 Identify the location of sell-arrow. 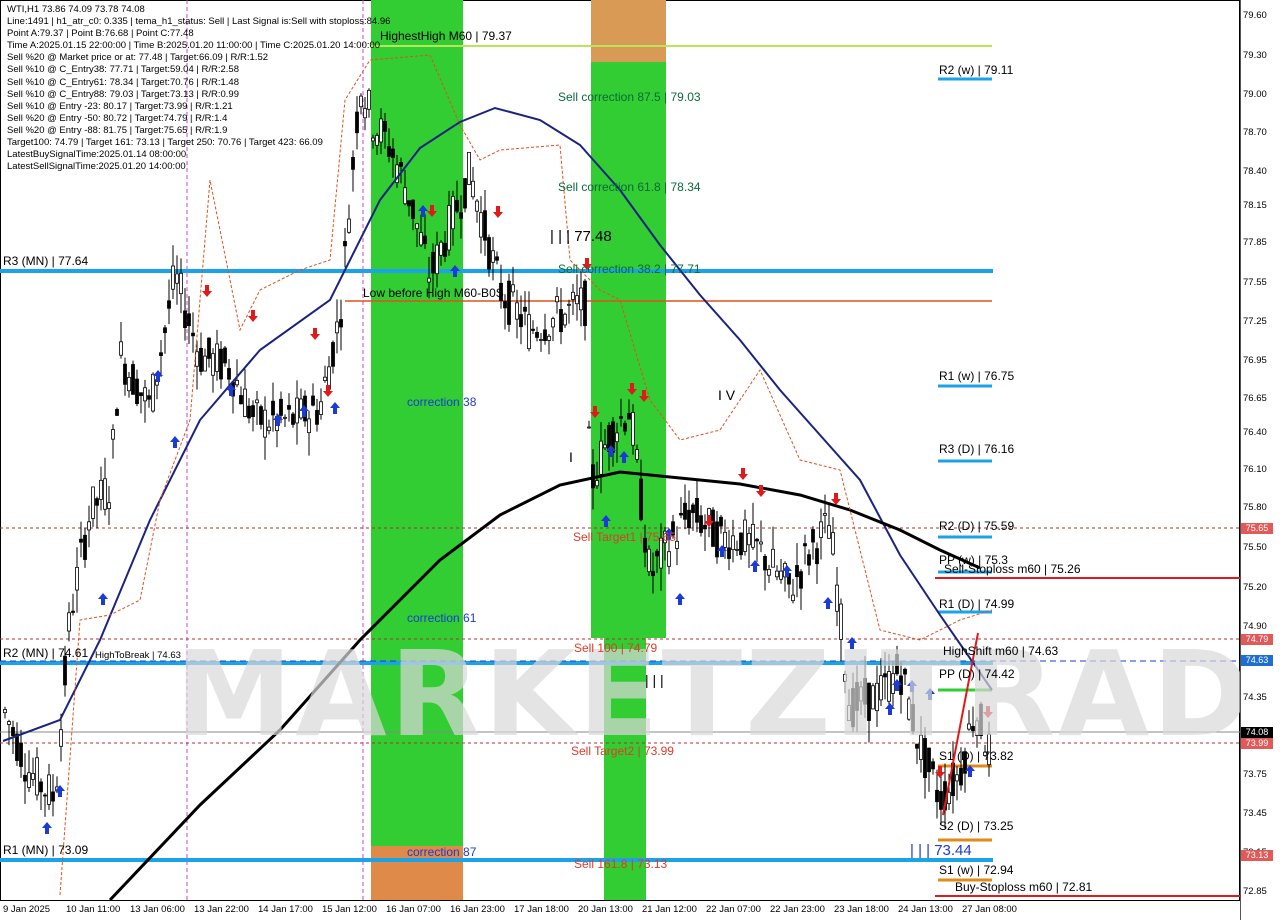
(315, 334).